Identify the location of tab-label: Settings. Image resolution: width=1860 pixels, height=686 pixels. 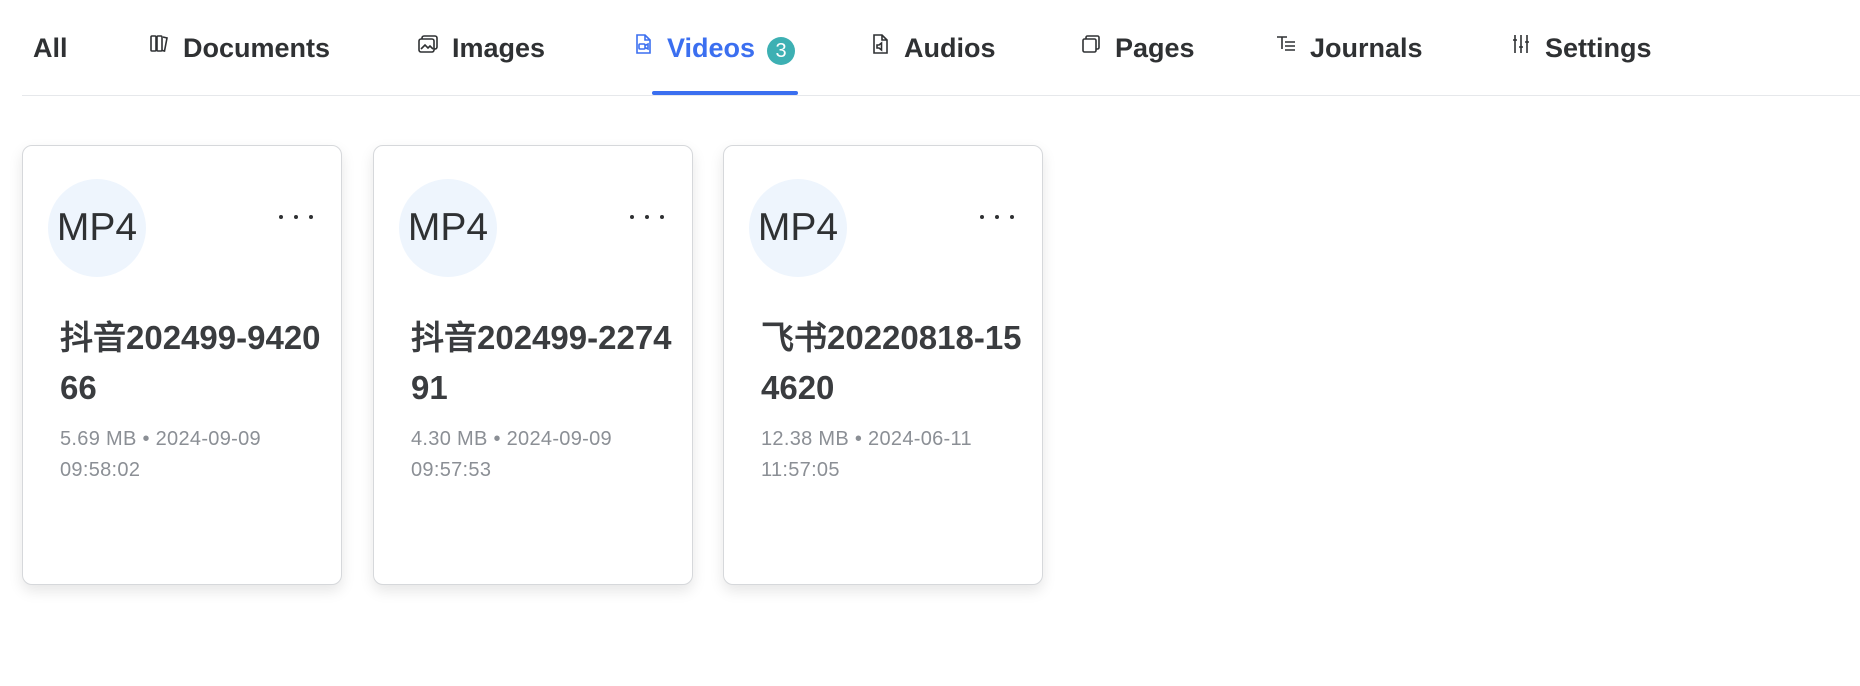
(1598, 47).